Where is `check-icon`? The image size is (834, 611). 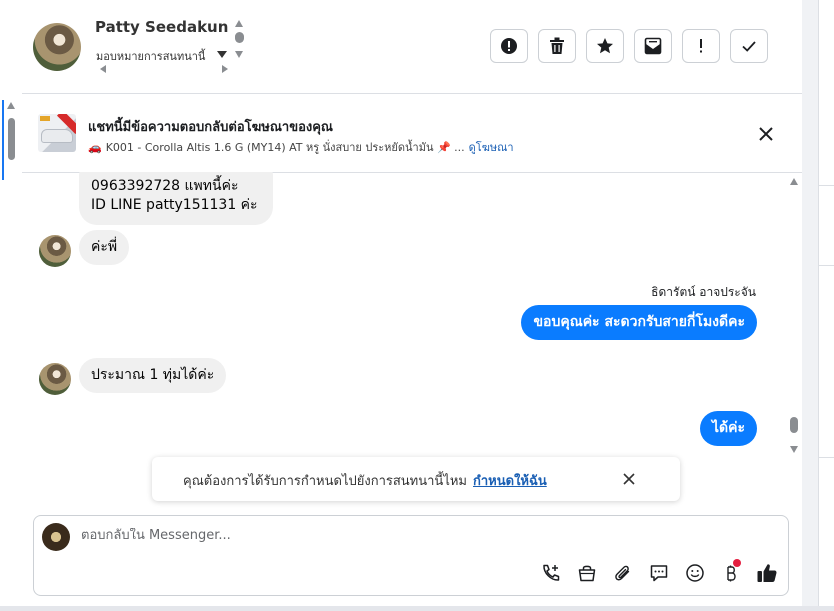 check-icon is located at coordinates (749, 46).